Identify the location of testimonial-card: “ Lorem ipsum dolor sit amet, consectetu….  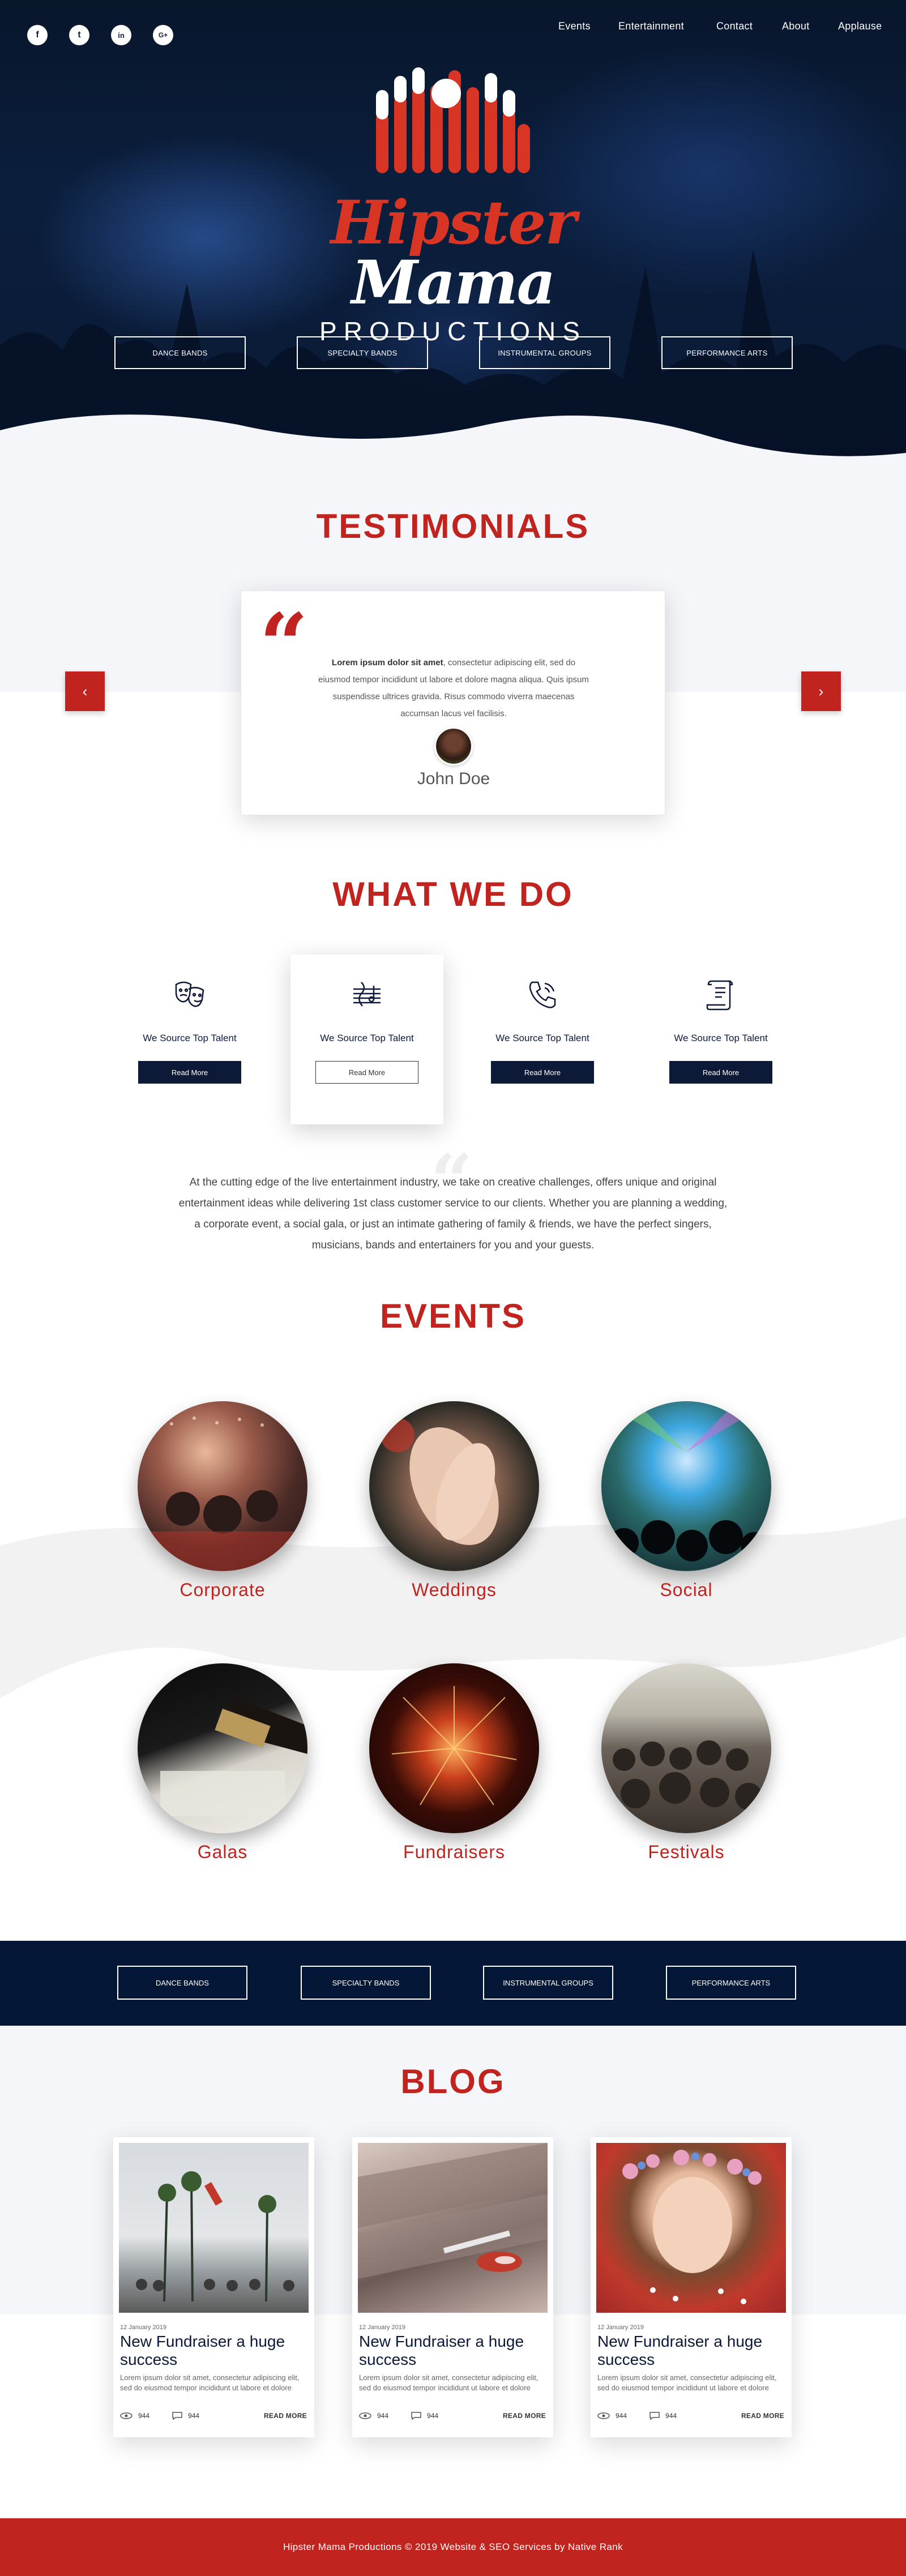
(453, 702).